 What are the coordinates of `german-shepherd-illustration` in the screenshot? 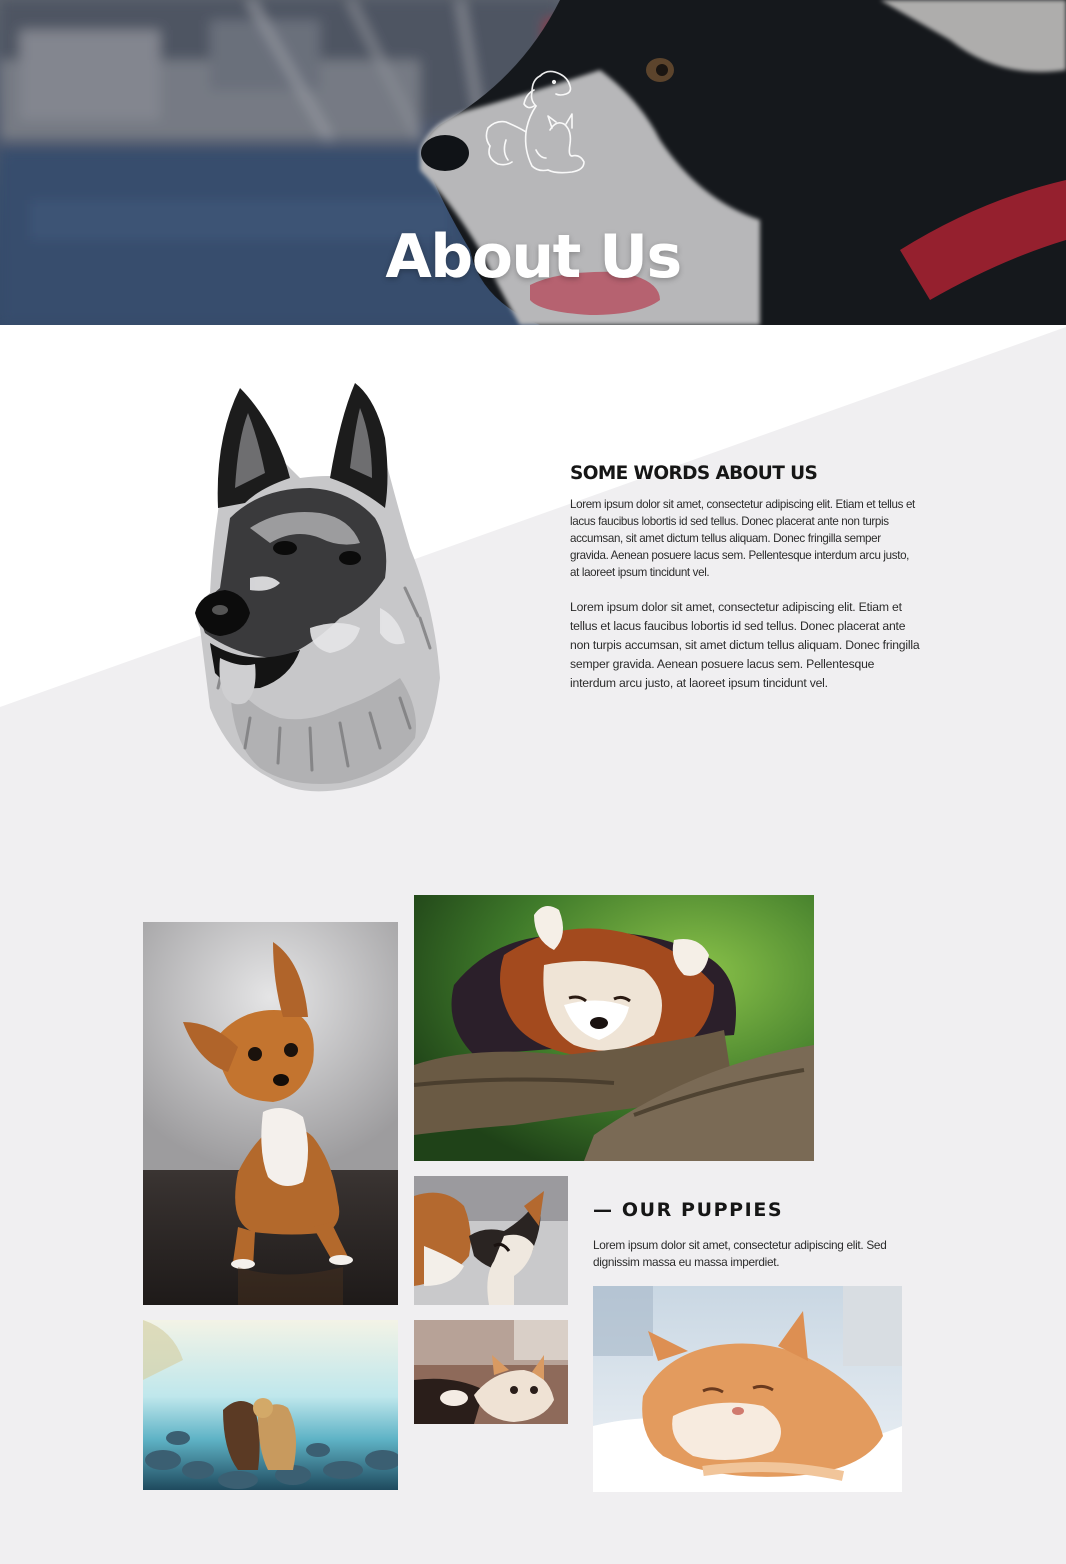 It's located at (317, 587).